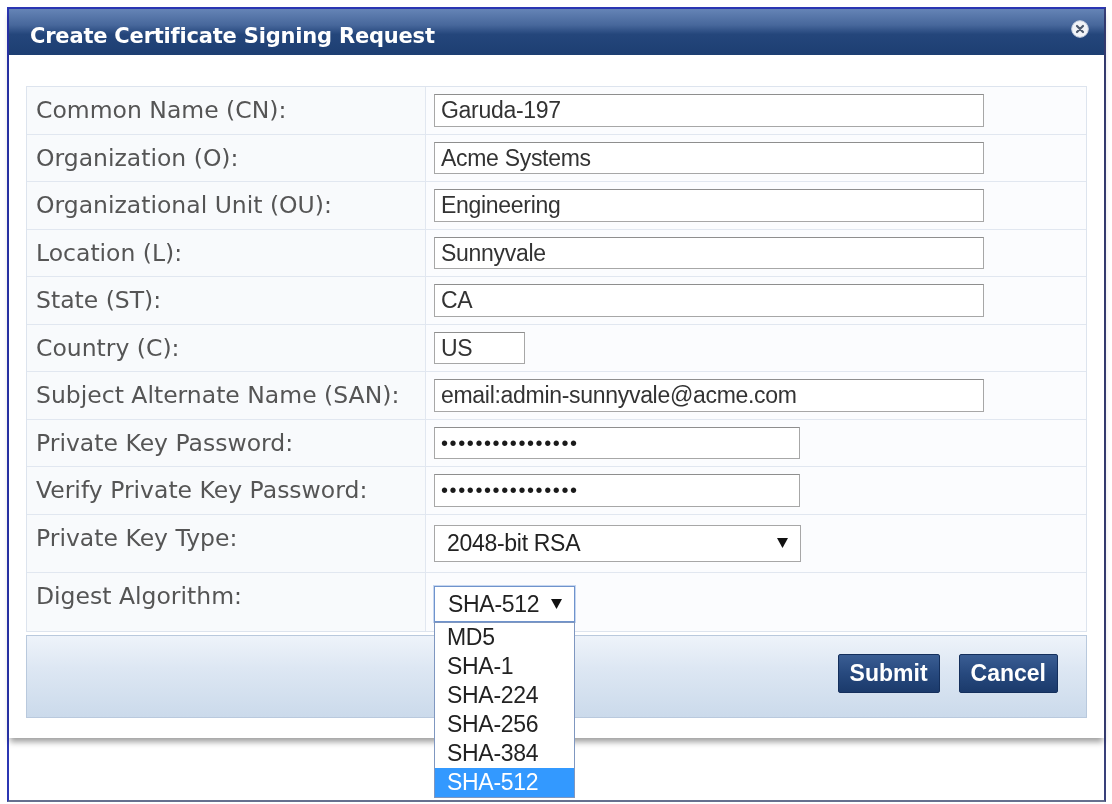 This screenshot has height=804, width=1112. Describe the element at coordinates (1008, 673) in the screenshot. I see `cancel-button: Cancel` at that location.